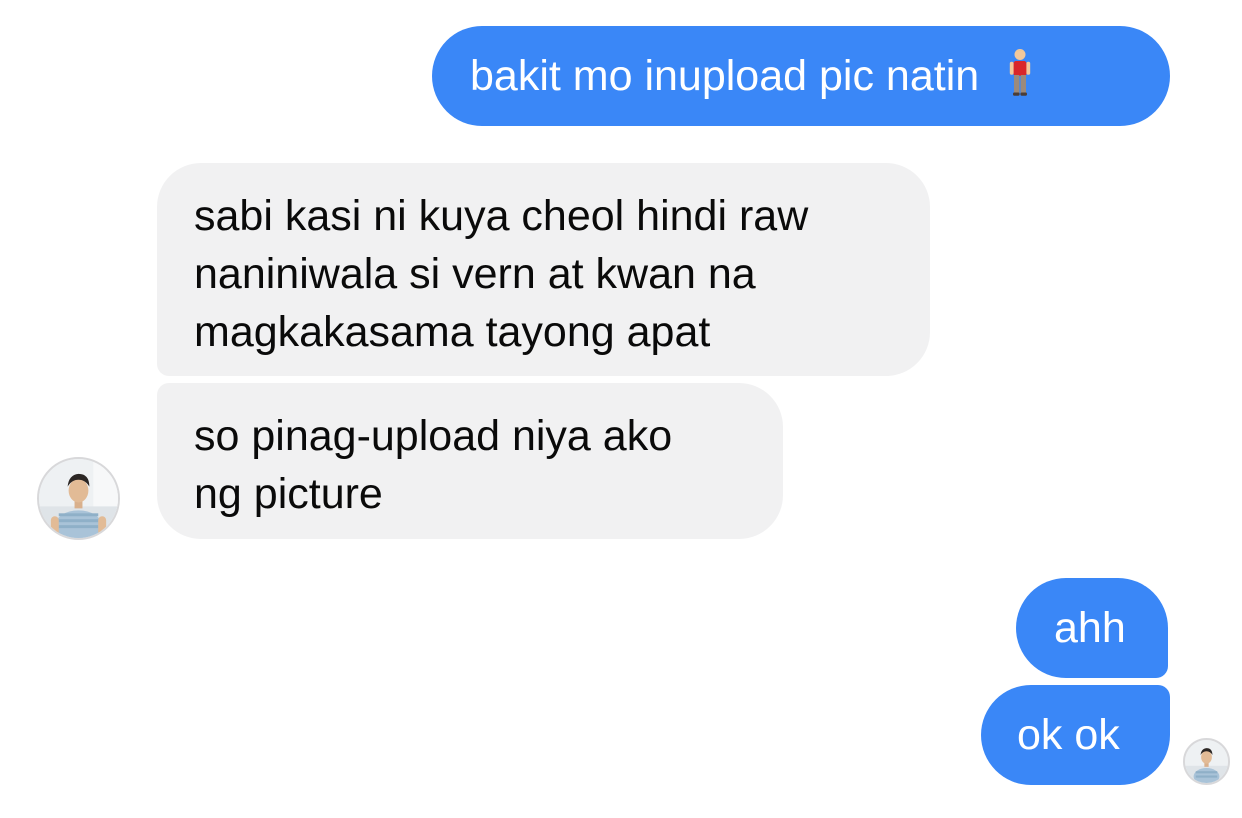  Describe the element at coordinates (433, 436) in the screenshot. I see `message-line: so pinag-upload niya ako` at that location.